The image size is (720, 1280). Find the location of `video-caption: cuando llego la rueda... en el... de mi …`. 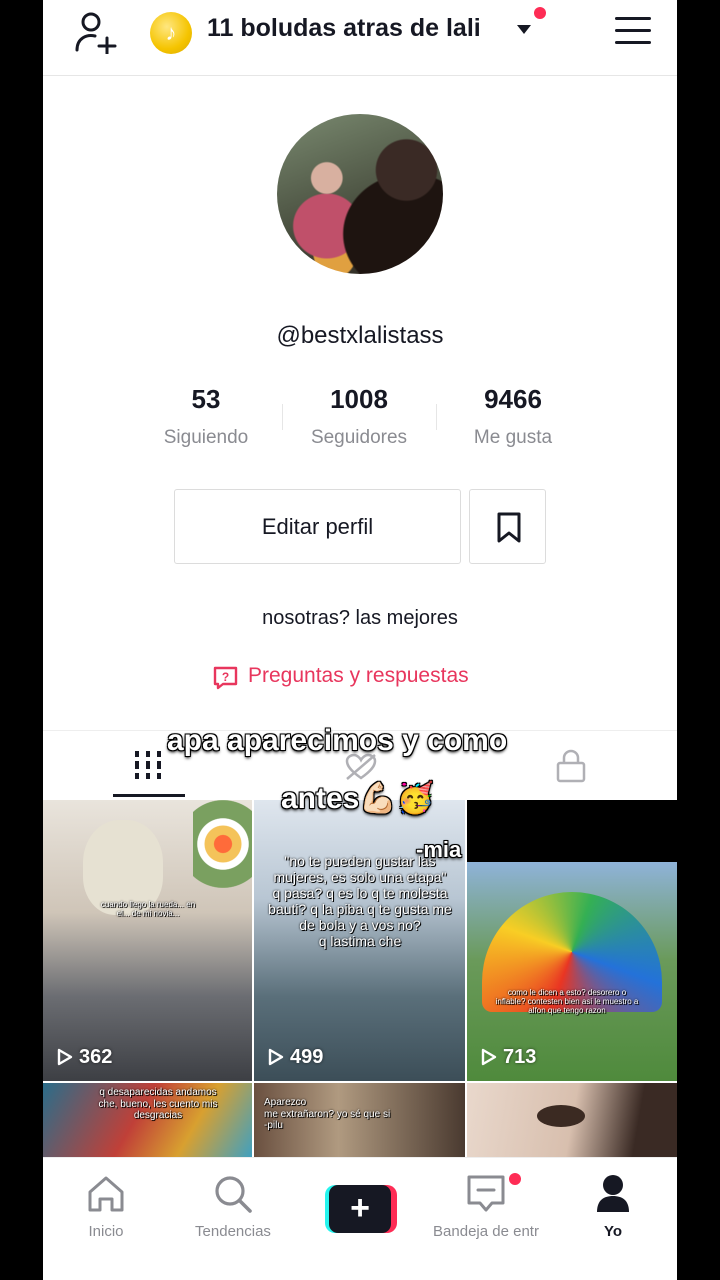

video-caption: cuando llego la rueda... en el... de mi … is located at coordinates (148, 909).